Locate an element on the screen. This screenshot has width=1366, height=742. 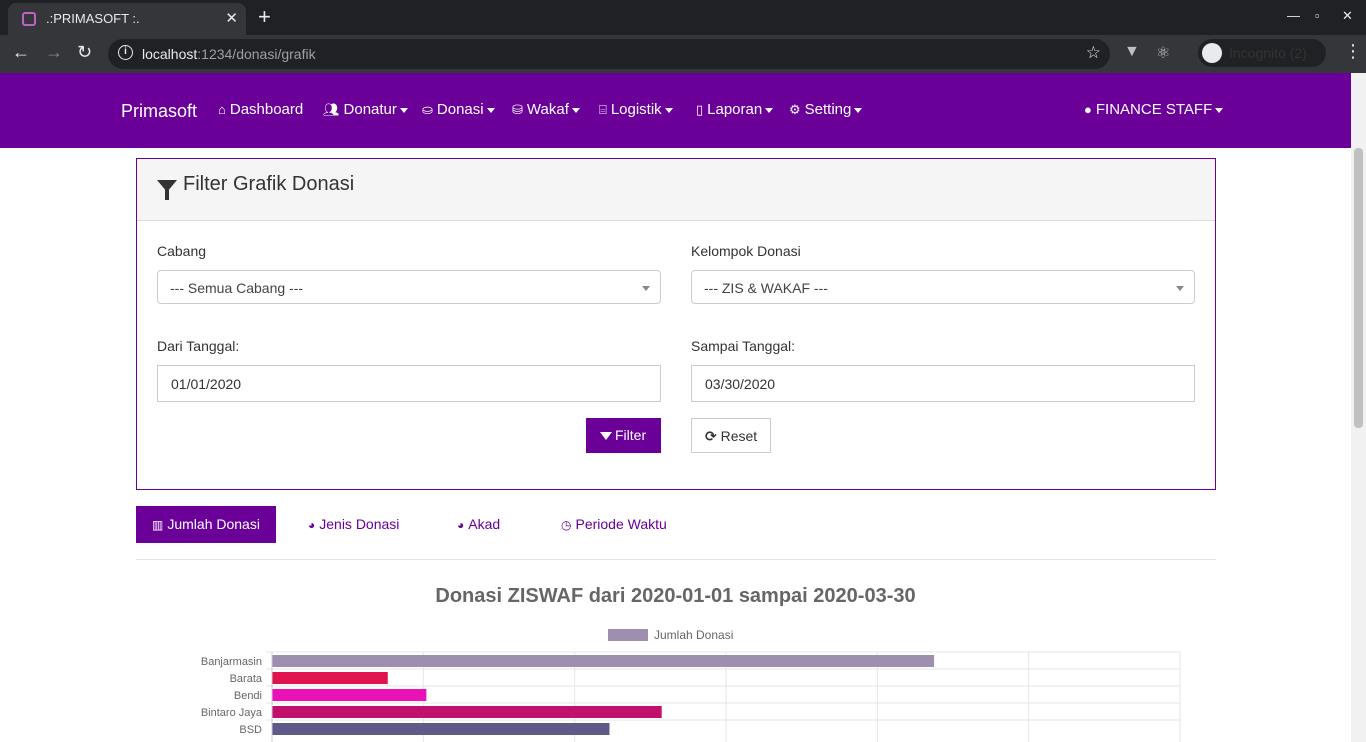
site-info-icon: i is located at coordinates (125, 52).